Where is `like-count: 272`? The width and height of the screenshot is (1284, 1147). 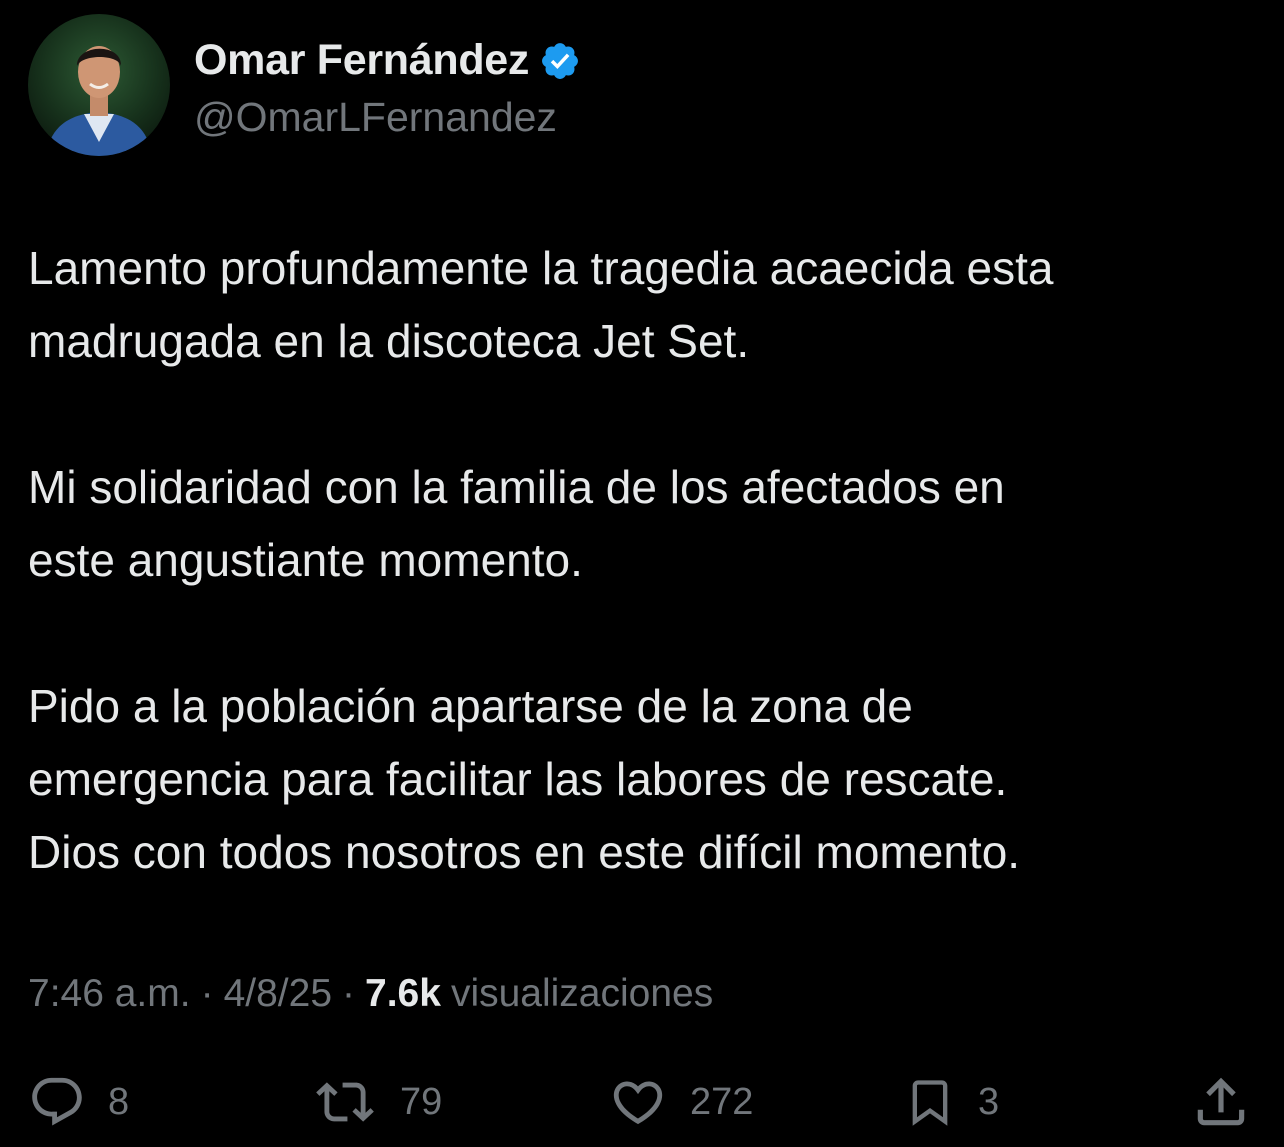 like-count: 272 is located at coordinates (722, 1101).